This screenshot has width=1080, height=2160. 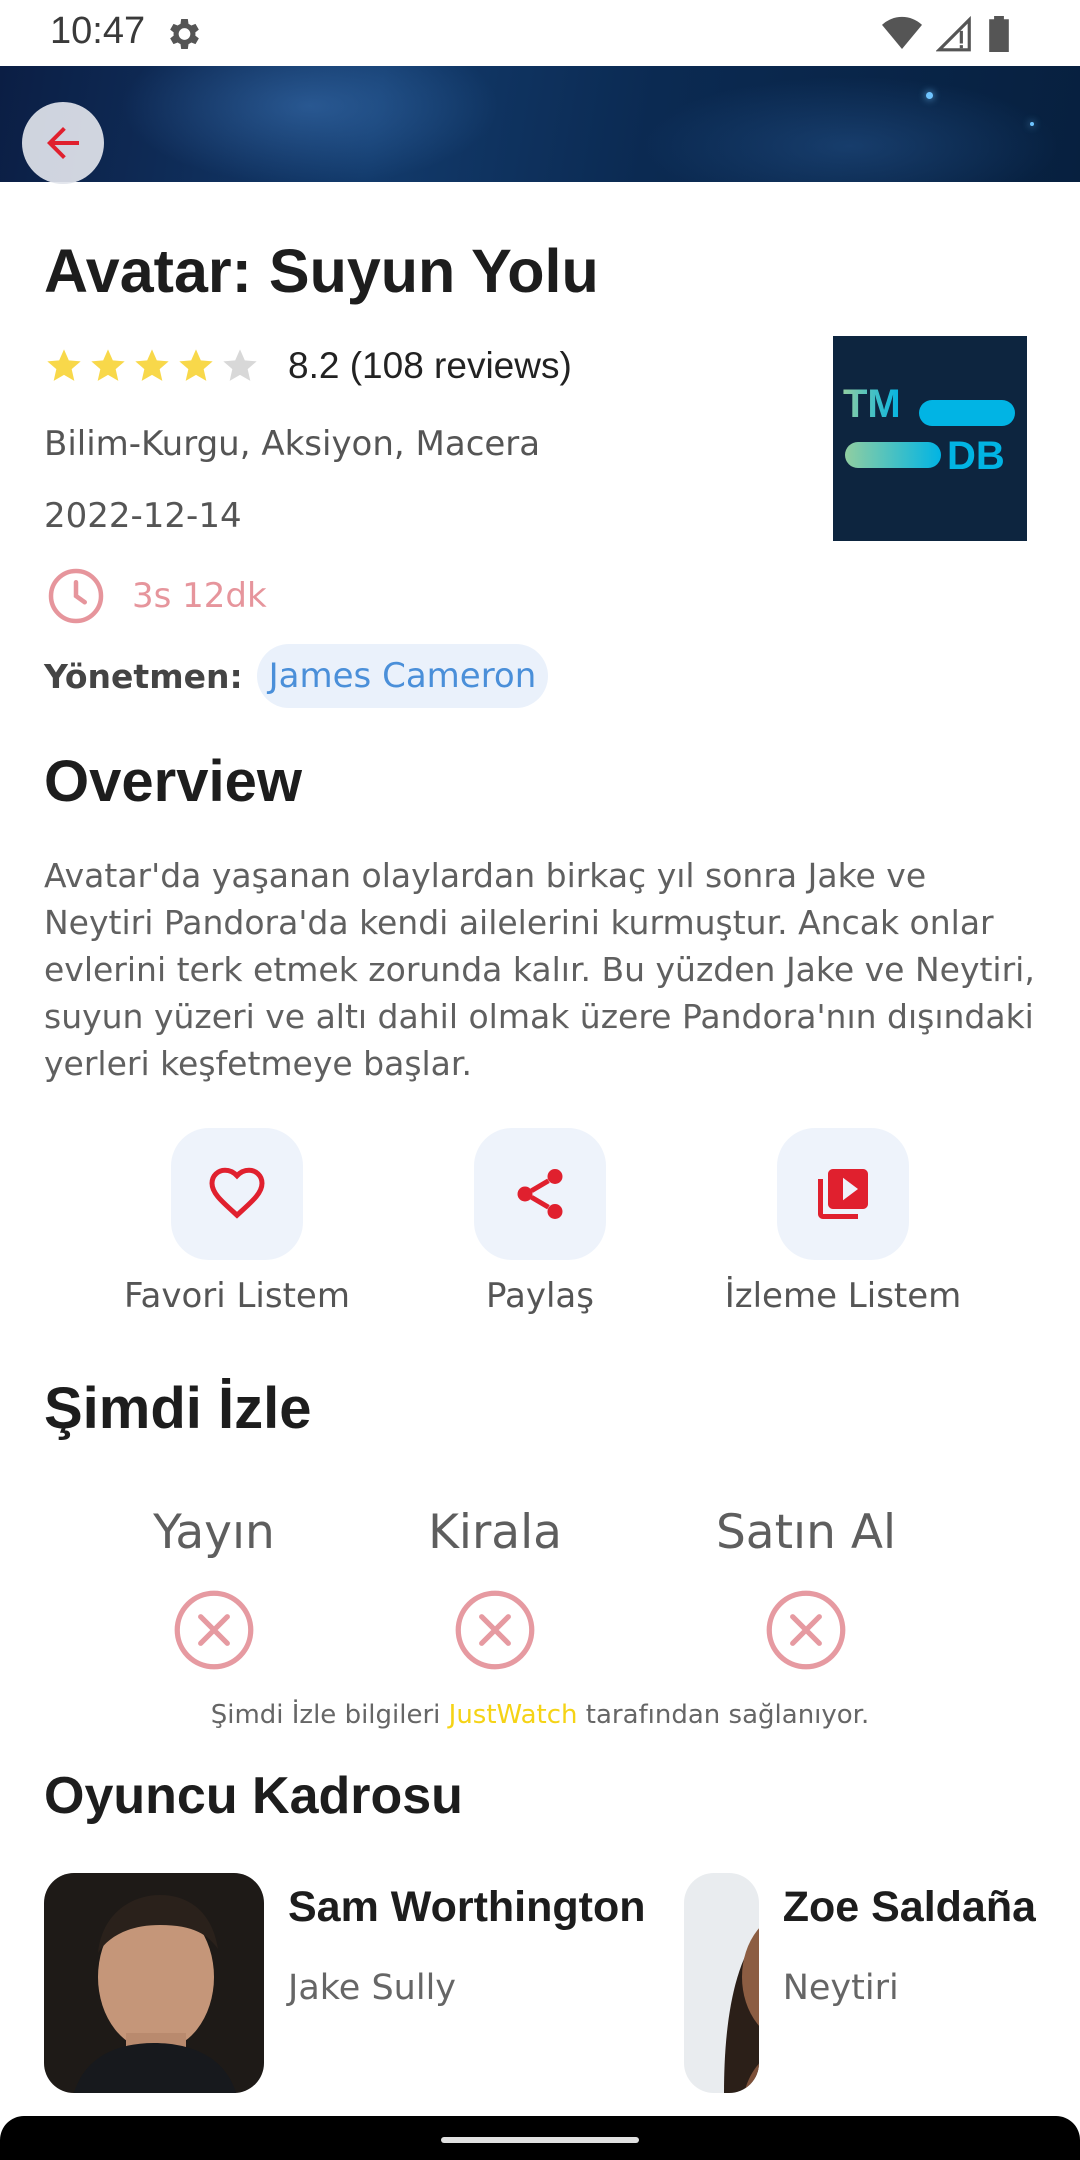 I want to click on watchlist-button: İzleme Listem, so click(x=843, y=1222).